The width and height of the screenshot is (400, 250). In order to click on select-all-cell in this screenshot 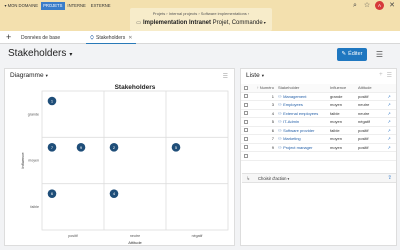, I will do `click(245, 88)`.